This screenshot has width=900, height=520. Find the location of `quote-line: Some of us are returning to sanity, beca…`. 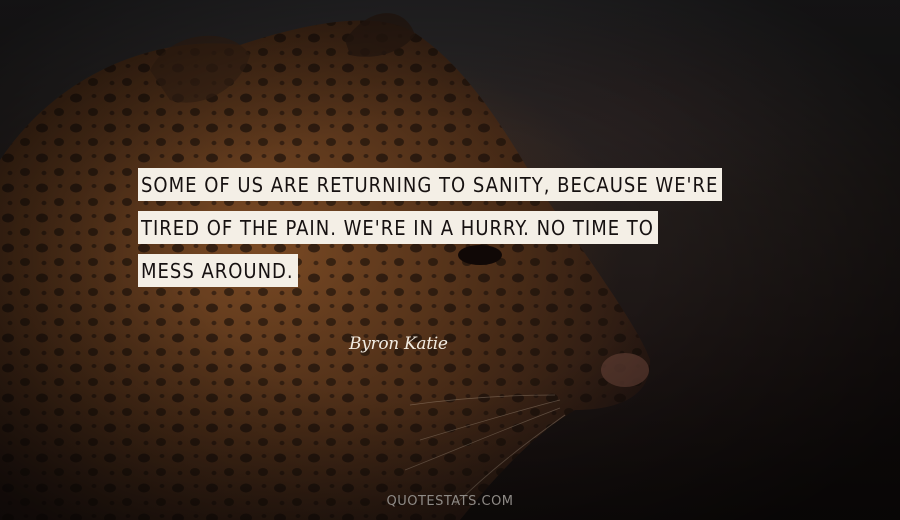

quote-line: Some of us are returning to sanity, beca… is located at coordinates (458, 186).